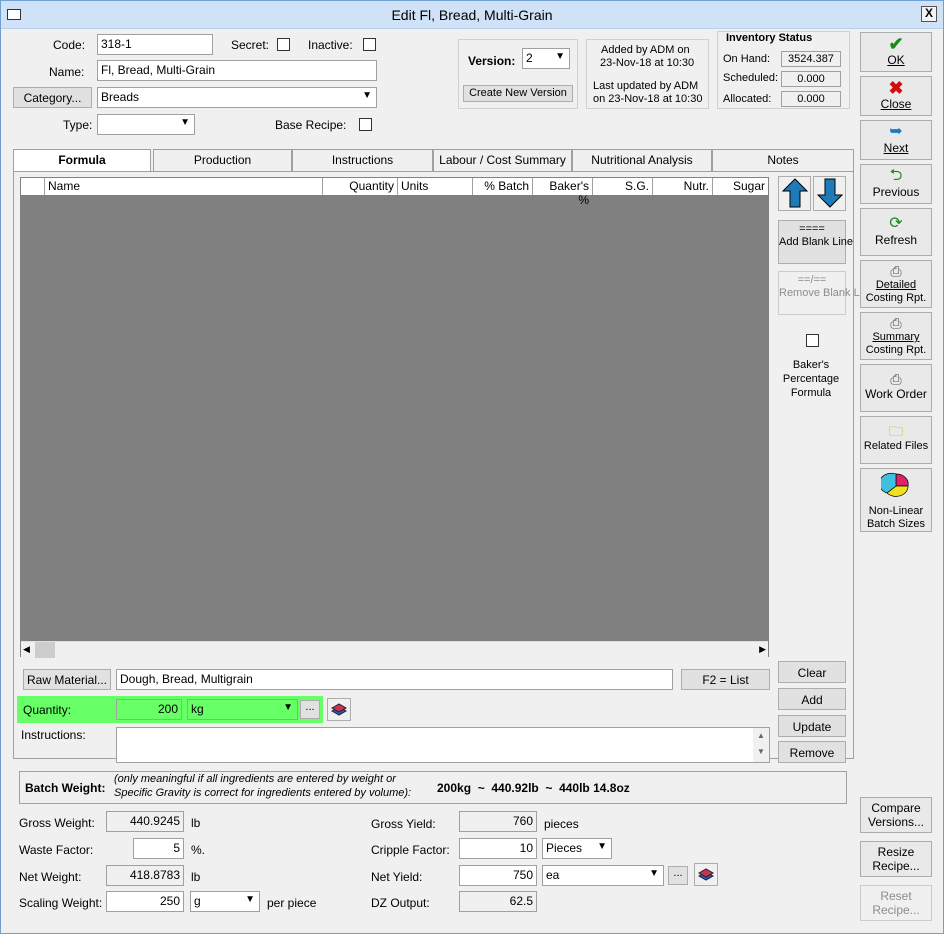 This screenshot has width=944, height=934. I want to click on grid-col-quantity: Quantity, so click(360, 186).